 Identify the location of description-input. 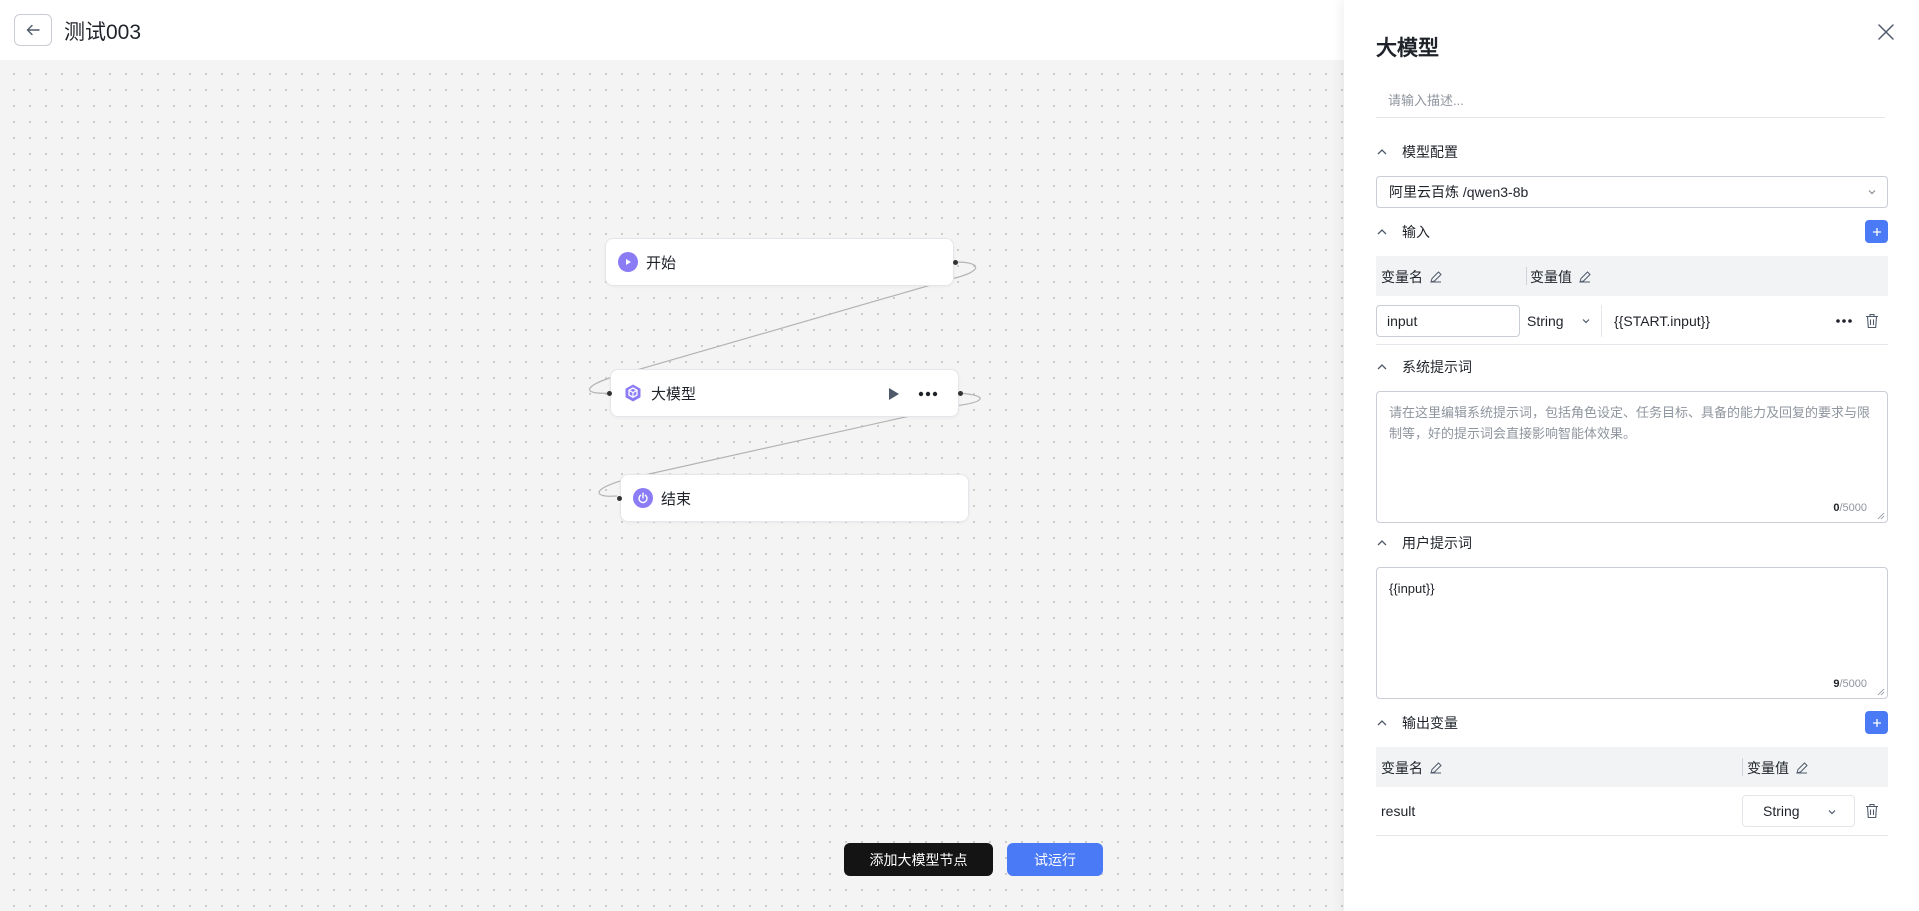
(1630, 101).